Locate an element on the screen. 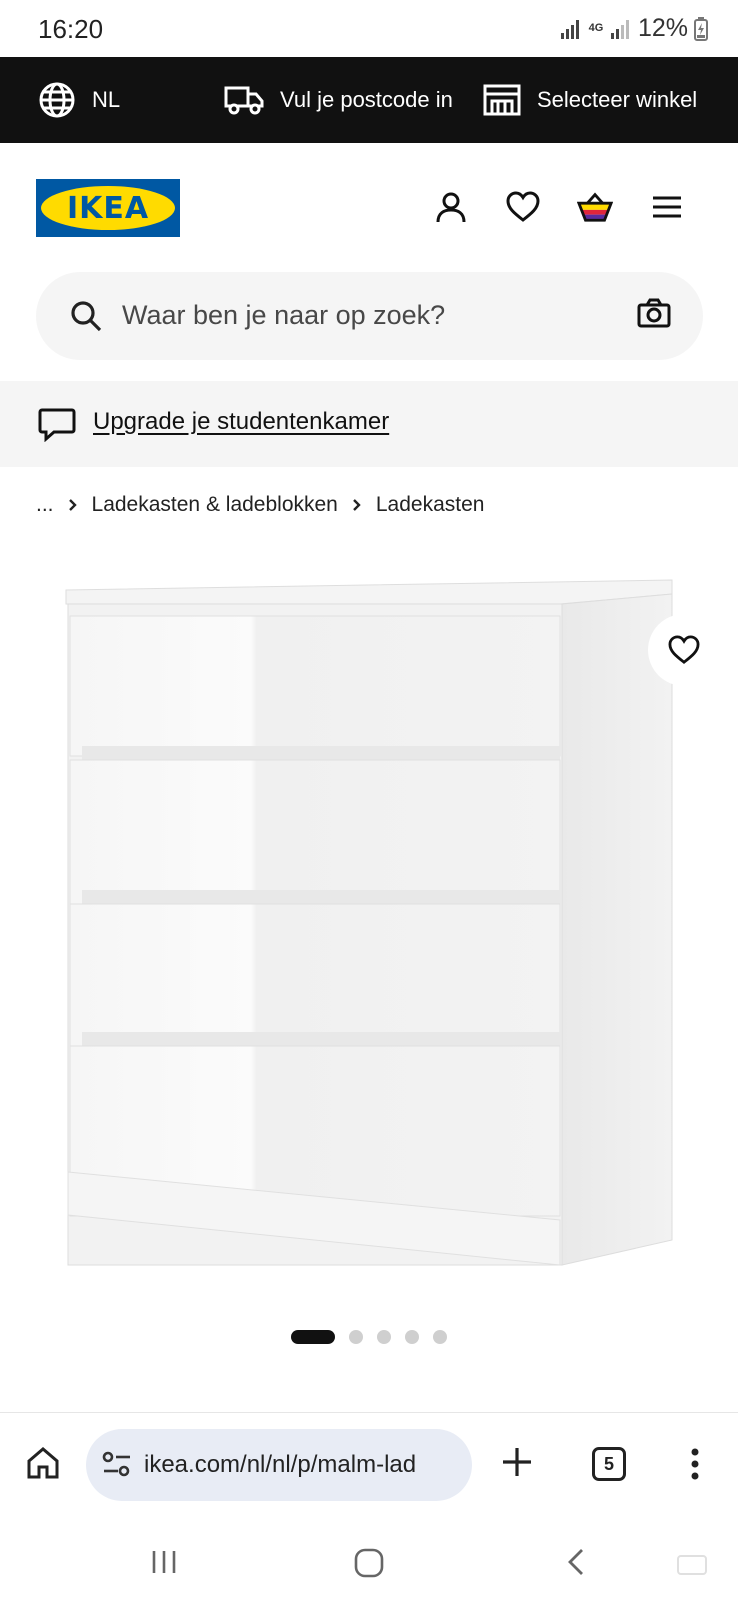  more-options-icon is located at coordinates (695, 1464).